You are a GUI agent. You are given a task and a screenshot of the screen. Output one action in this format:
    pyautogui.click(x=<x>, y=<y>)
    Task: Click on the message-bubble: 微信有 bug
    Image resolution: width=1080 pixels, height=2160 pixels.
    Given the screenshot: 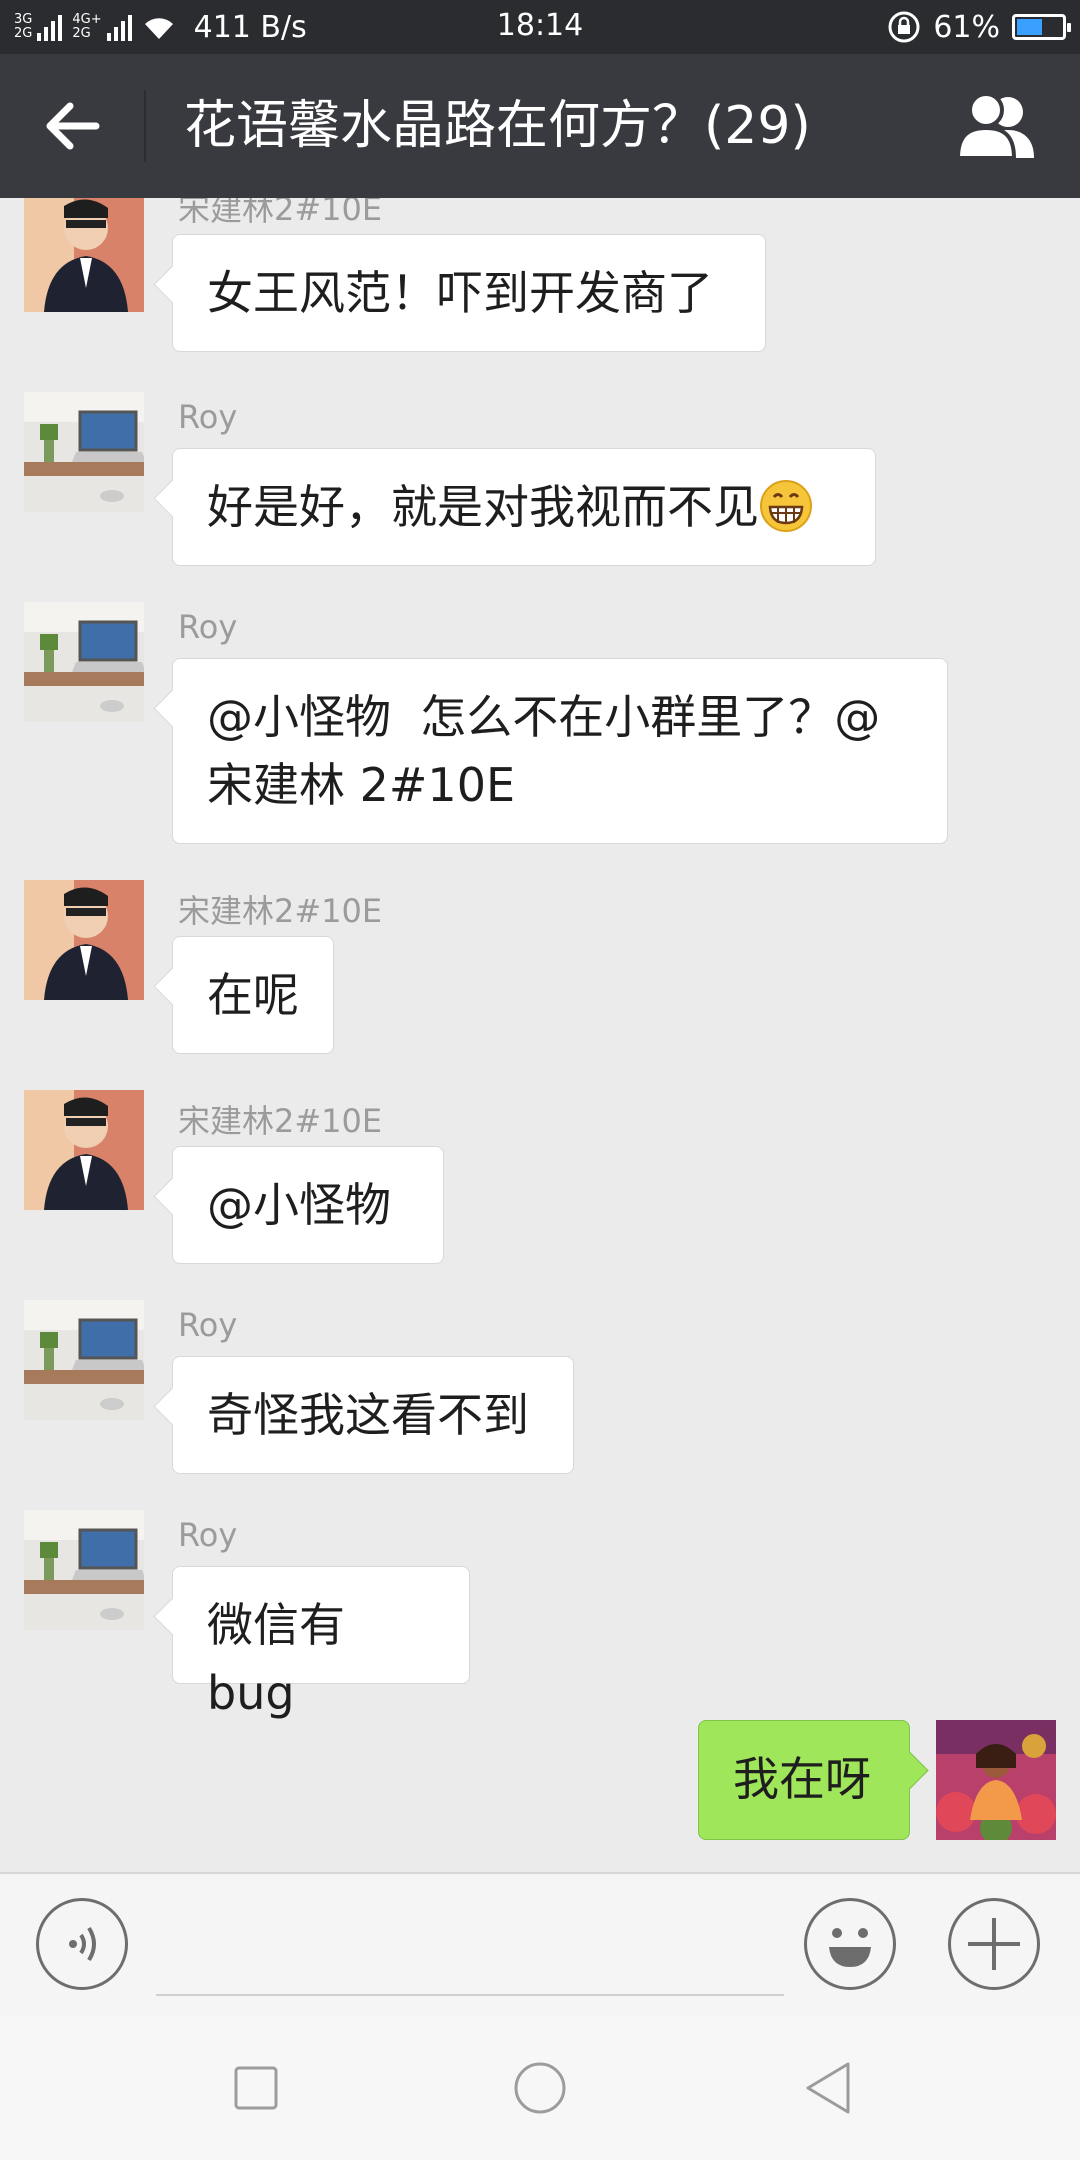 What is the action you would take?
    pyautogui.click(x=321, y=1643)
    